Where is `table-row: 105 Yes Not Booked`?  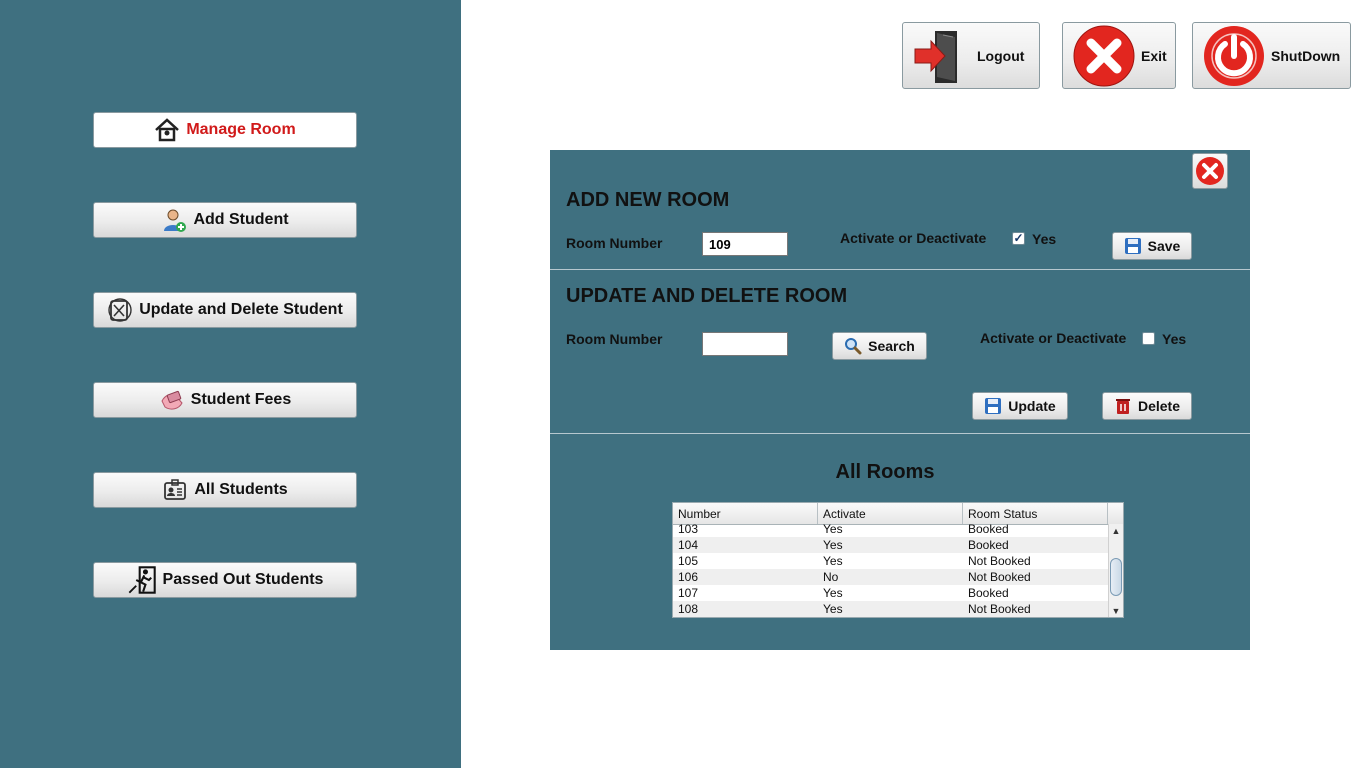
table-row: 105 Yes Not Booked is located at coordinates (898, 561).